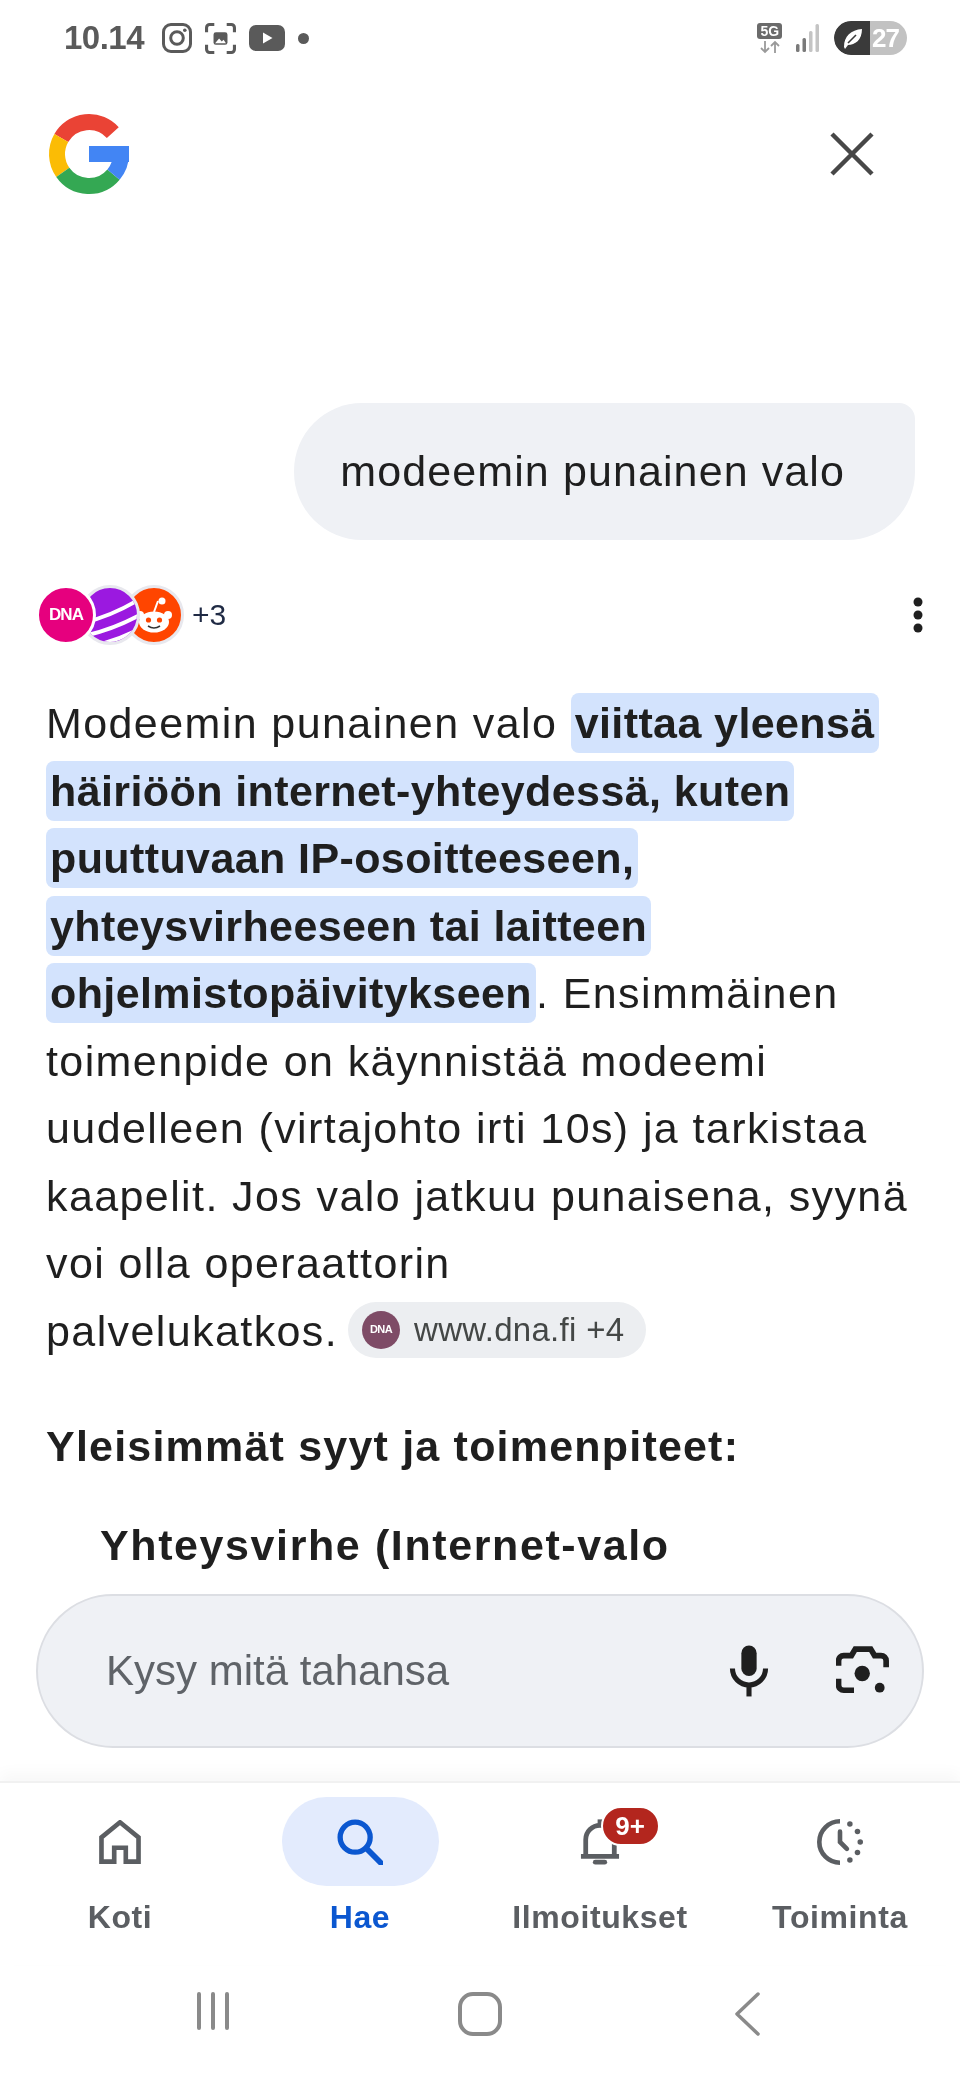  I want to click on leaf-icon, so click(852, 38).